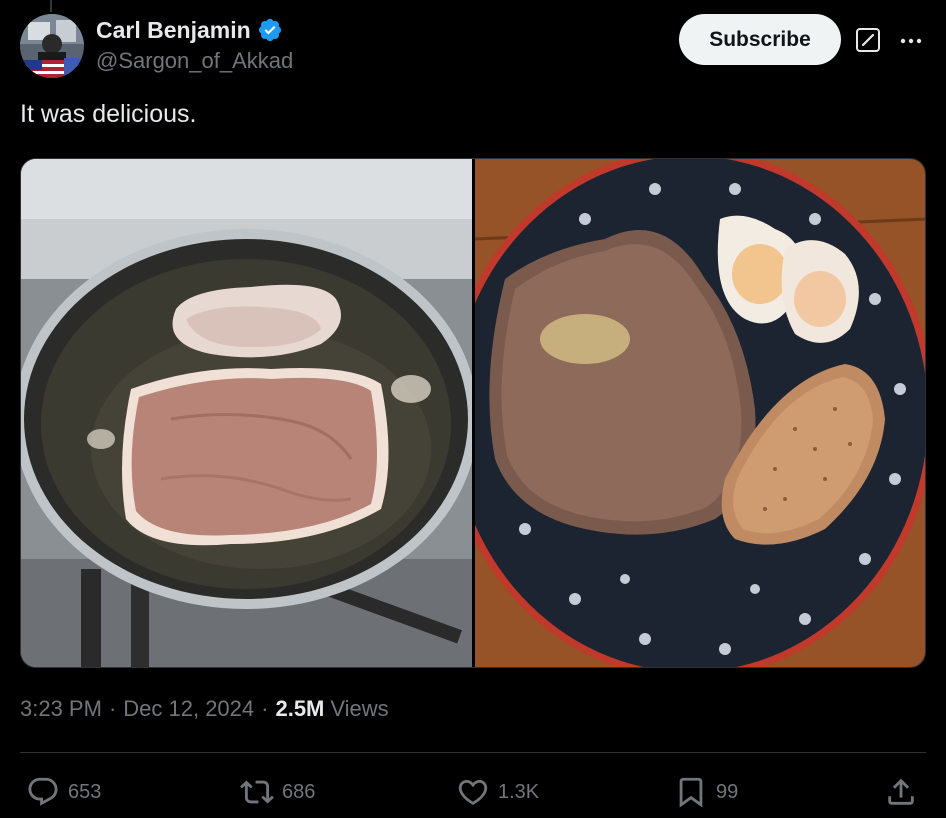  I want to click on share-icon, so click(901, 791).